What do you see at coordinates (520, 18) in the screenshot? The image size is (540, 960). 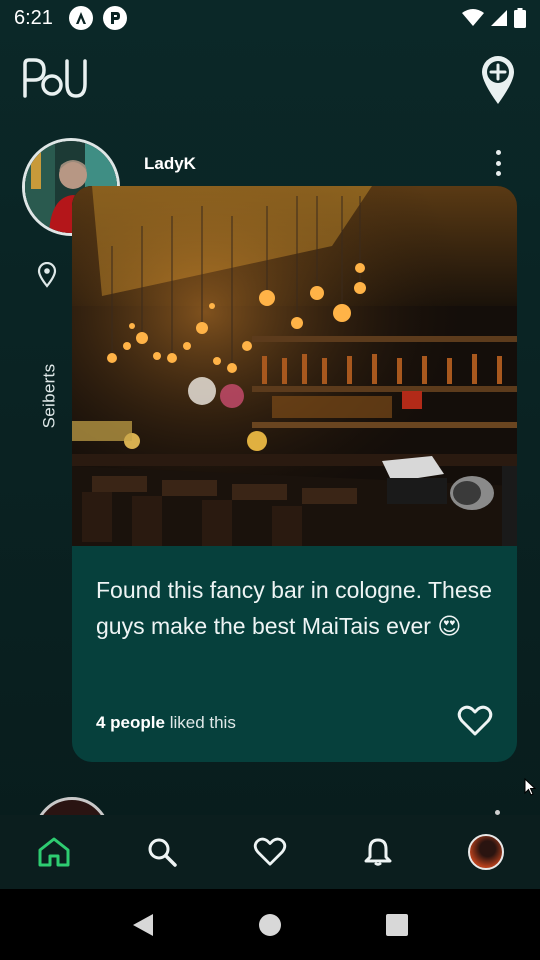 I see `battery-icon` at bounding box center [520, 18].